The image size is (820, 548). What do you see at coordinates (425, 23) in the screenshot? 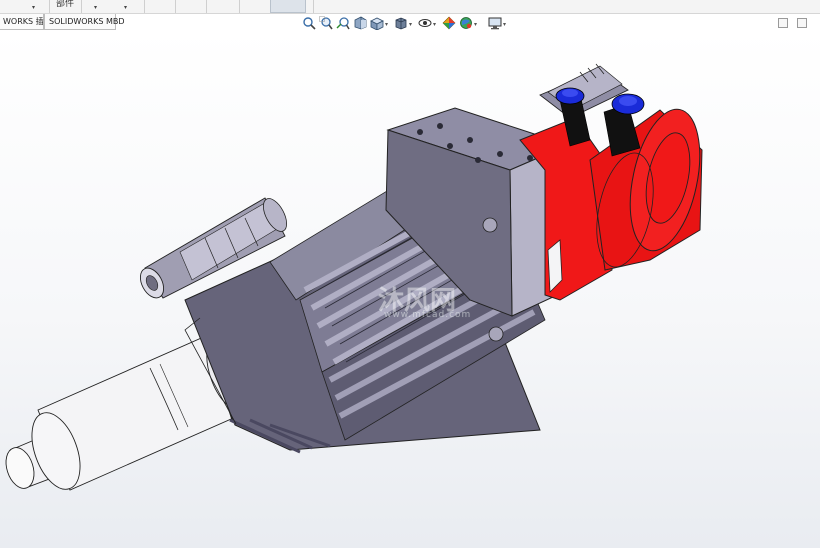
I see `hide-show-items-icon` at bounding box center [425, 23].